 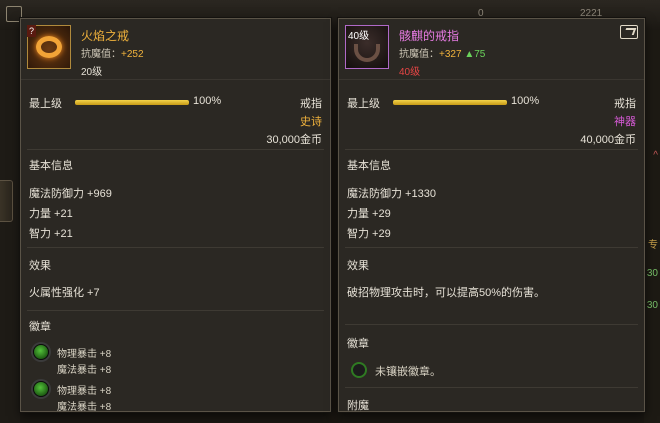 What do you see at coordinates (655, 155) in the screenshot?
I see `right-edge-mark: ^` at bounding box center [655, 155].